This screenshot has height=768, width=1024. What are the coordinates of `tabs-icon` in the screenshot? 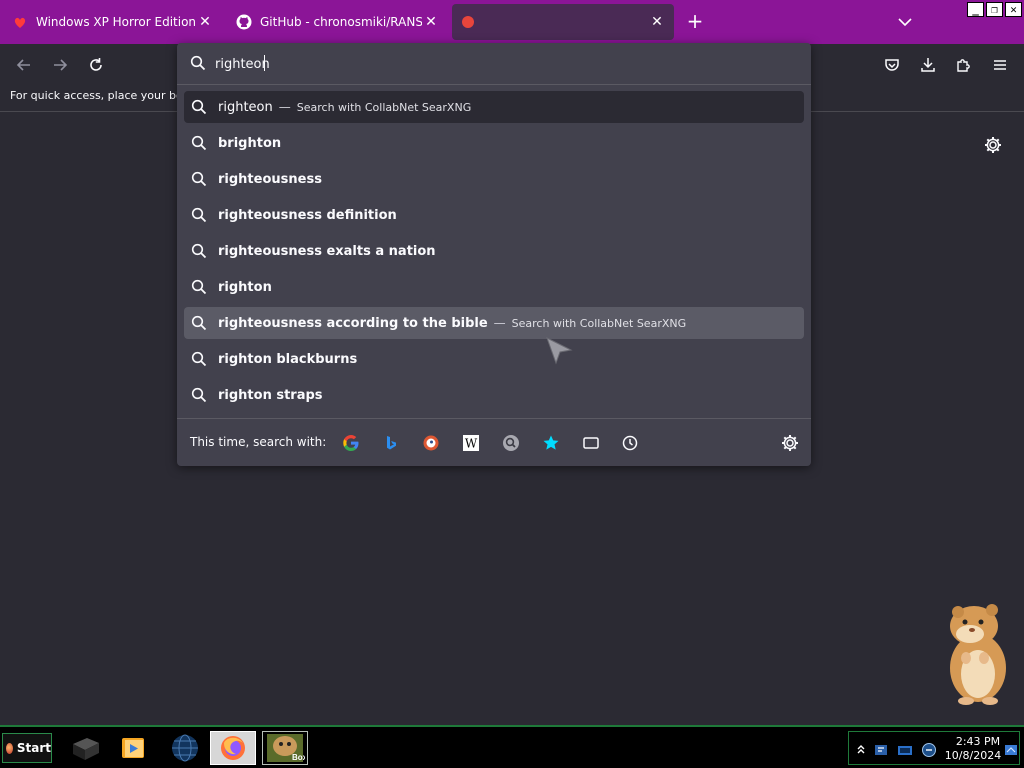 It's located at (591, 443).